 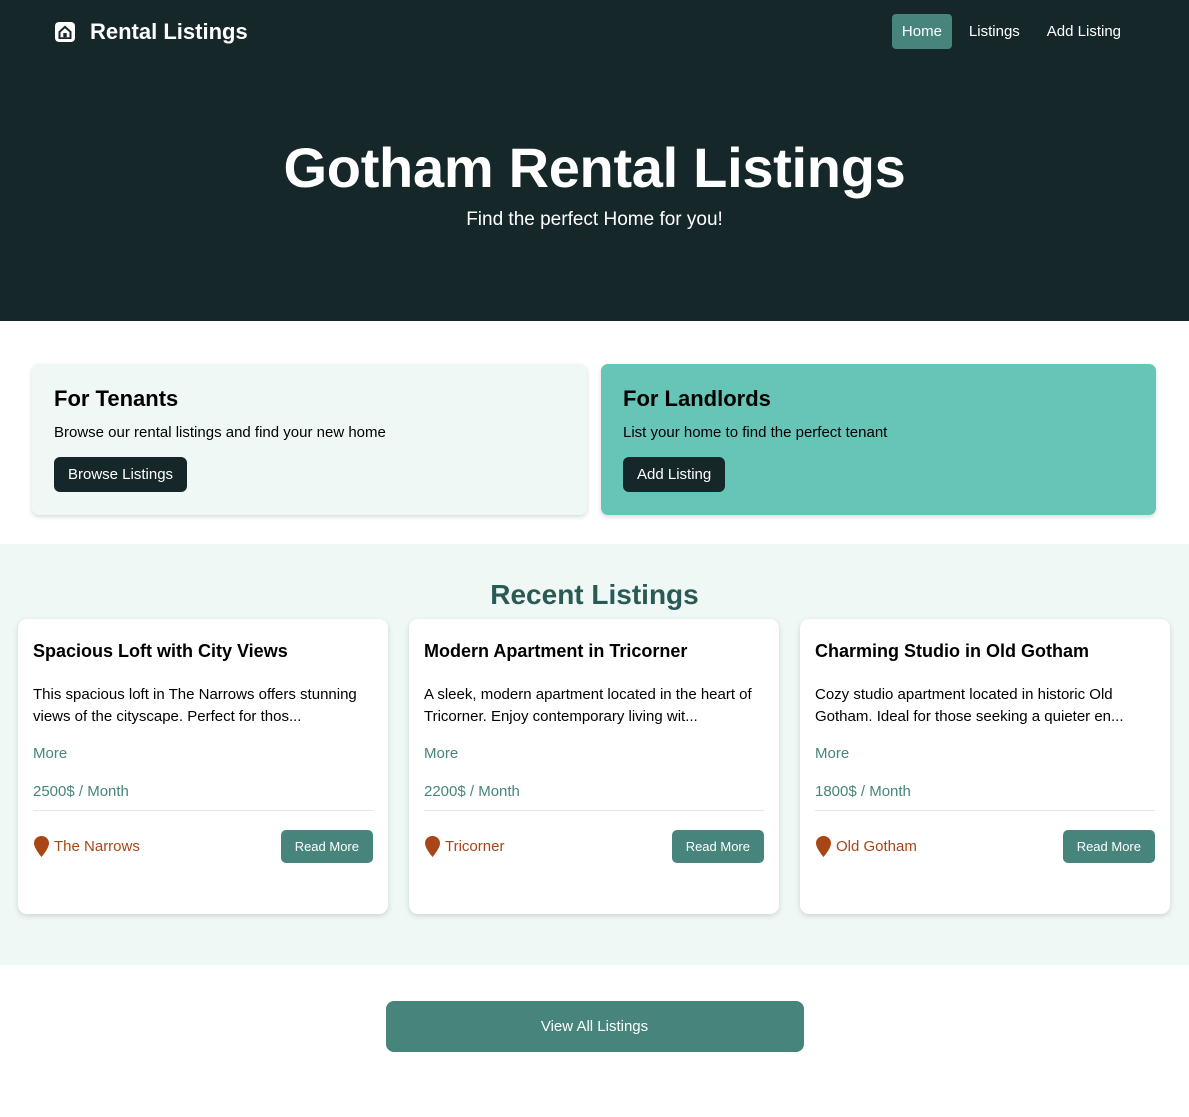 I want to click on listing-price: 2500$ / Month, so click(x=81, y=791).